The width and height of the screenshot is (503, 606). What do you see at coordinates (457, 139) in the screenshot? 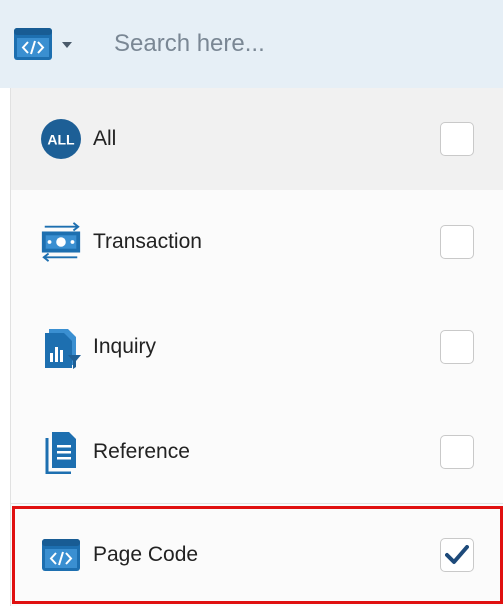
I see `filter-checkbox-all` at bounding box center [457, 139].